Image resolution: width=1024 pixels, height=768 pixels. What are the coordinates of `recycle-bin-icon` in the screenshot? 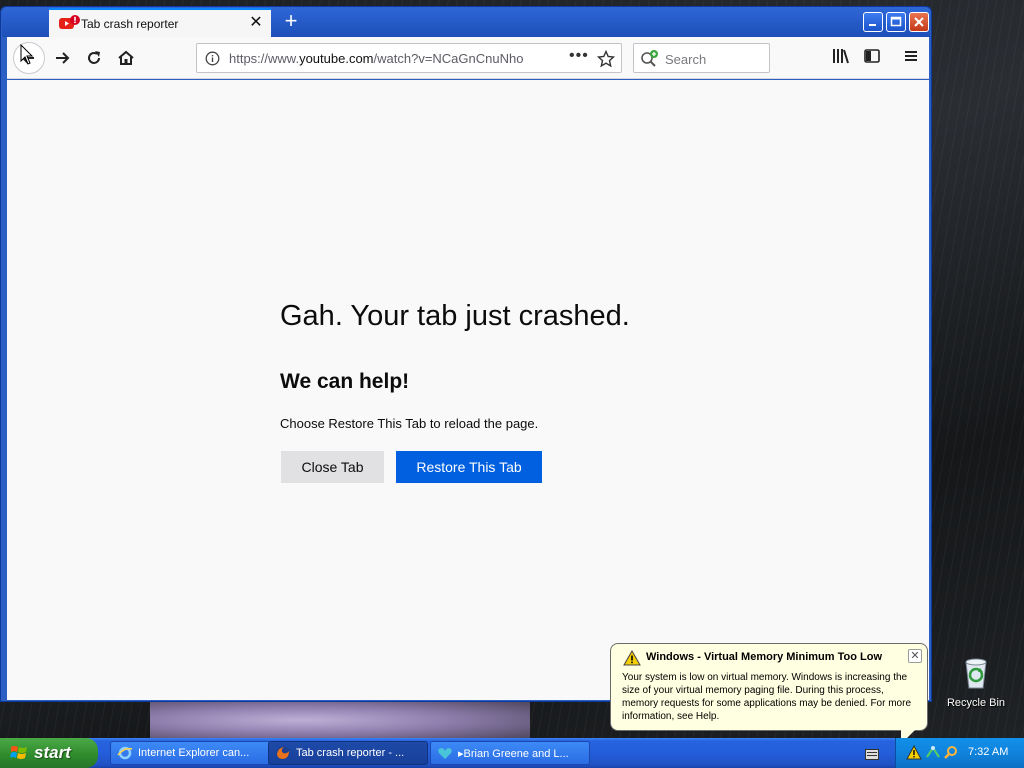 It's located at (976, 673).